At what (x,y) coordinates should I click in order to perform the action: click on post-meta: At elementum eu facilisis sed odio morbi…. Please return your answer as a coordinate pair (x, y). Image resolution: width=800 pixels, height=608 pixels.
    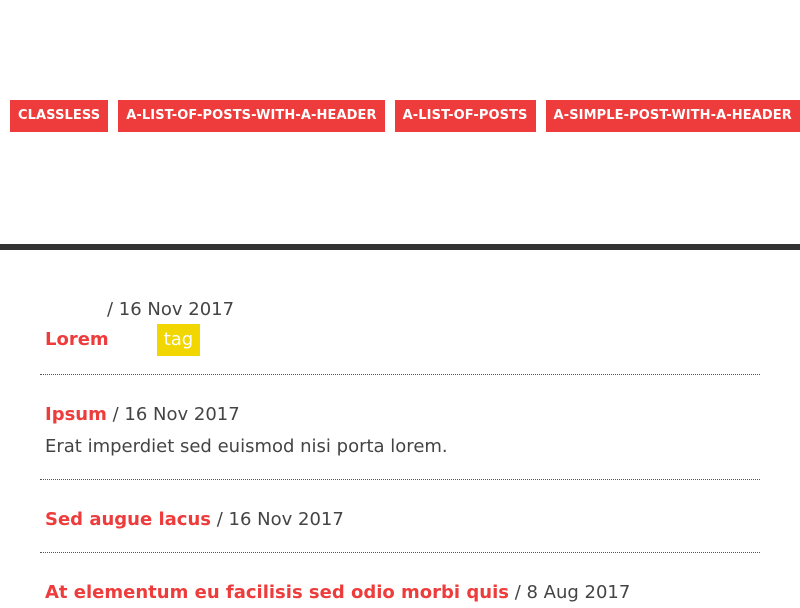
    Looking at the image, I should click on (402, 593).